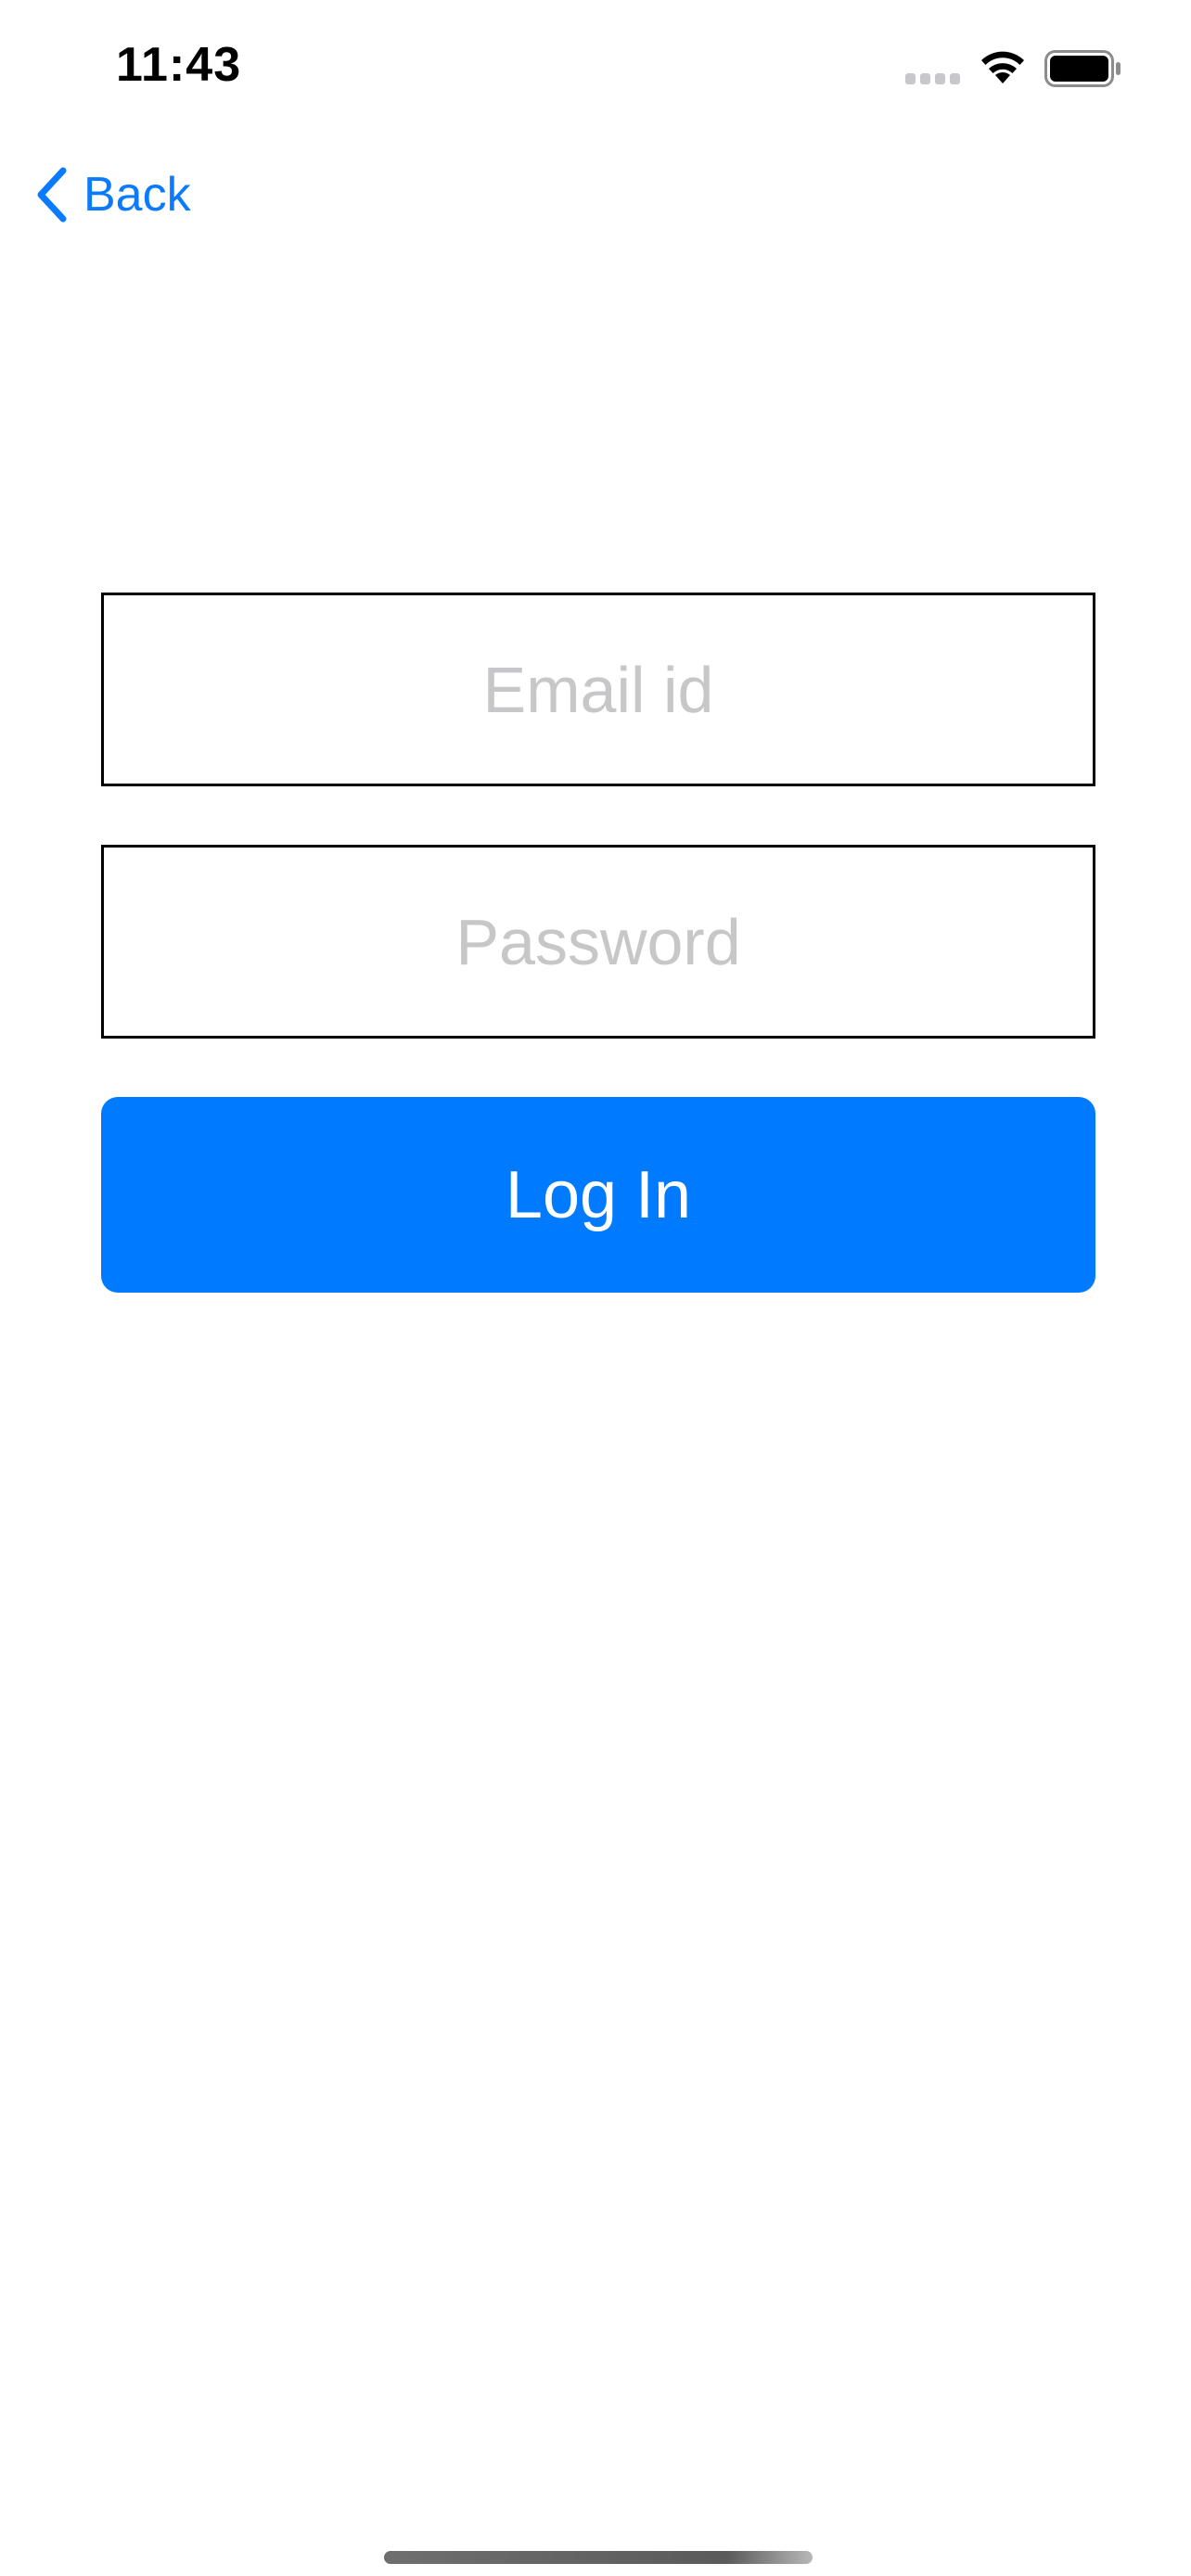  I want to click on status-bar: 11:43, so click(595, 69).